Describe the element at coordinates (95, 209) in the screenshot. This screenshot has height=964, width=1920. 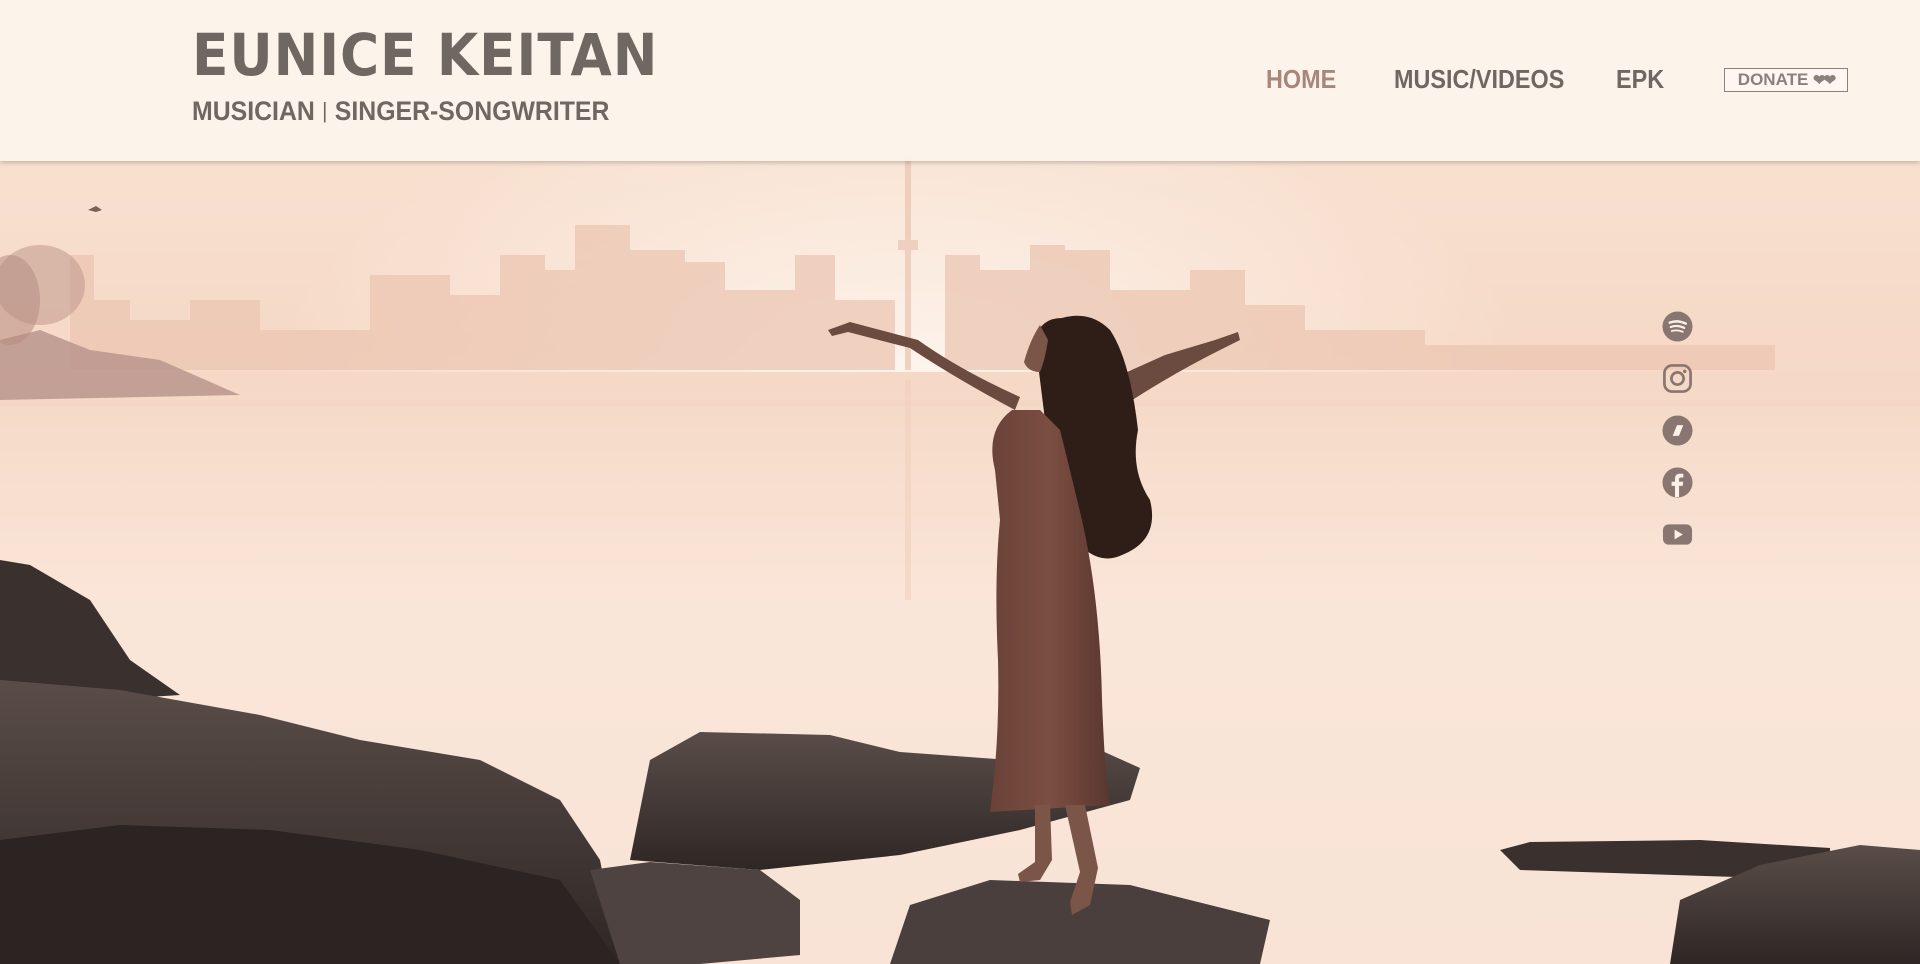
I see `bird` at that location.